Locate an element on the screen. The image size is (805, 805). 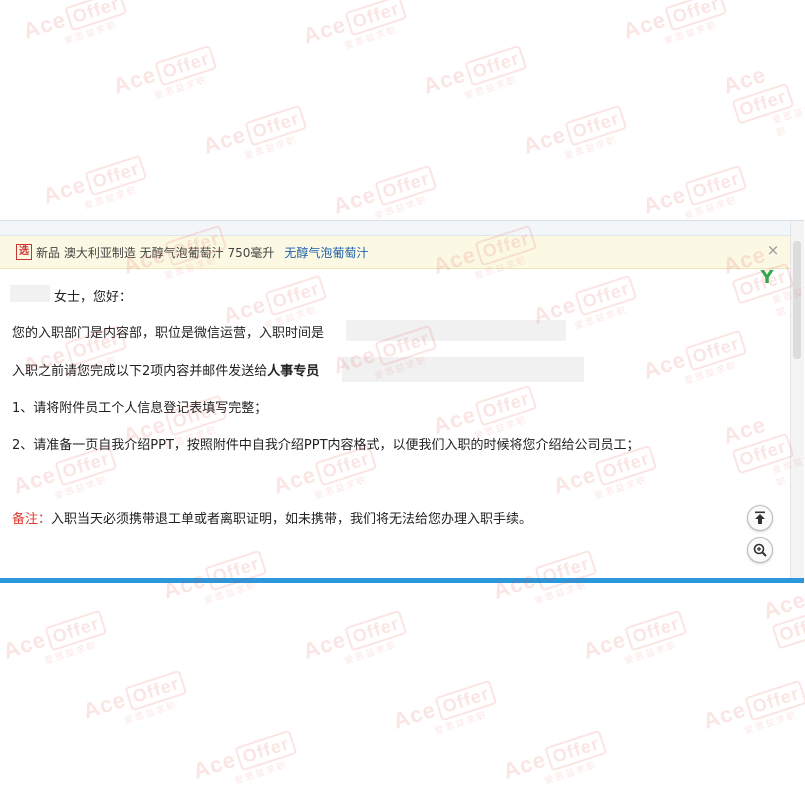
scrollbar-thumb is located at coordinates (797, 300).